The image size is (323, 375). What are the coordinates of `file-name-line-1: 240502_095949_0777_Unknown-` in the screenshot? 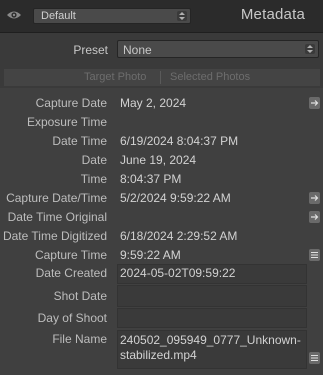 It's located at (210, 340).